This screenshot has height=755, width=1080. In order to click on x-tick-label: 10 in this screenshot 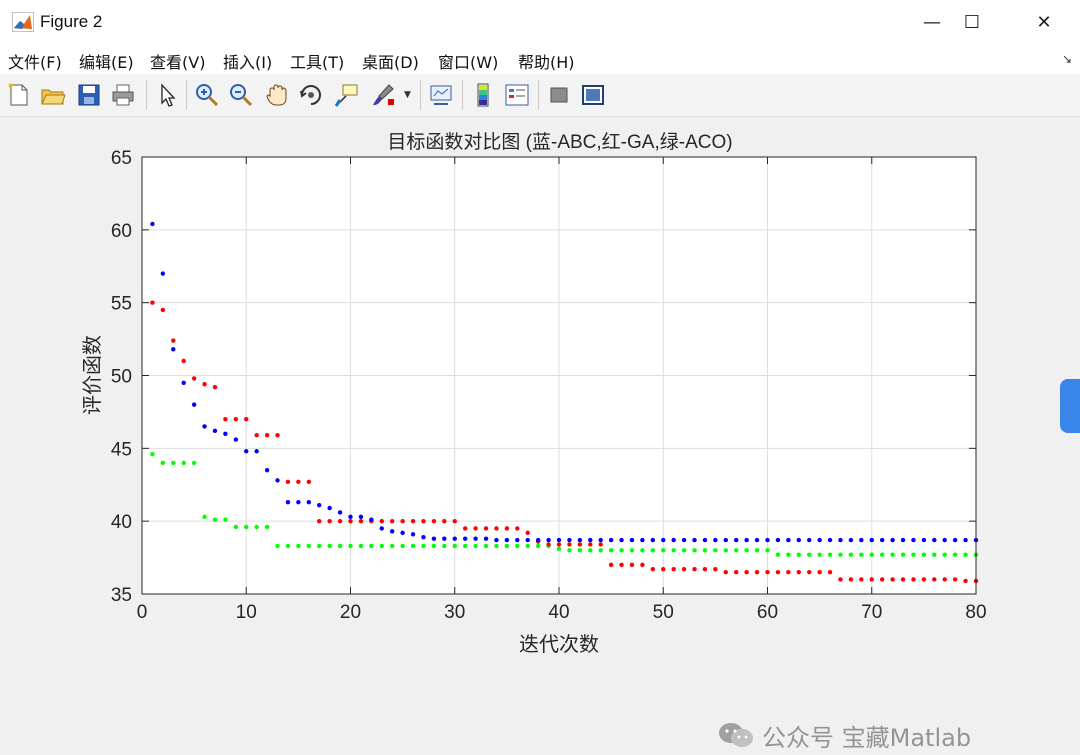, I will do `click(246, 612)`.